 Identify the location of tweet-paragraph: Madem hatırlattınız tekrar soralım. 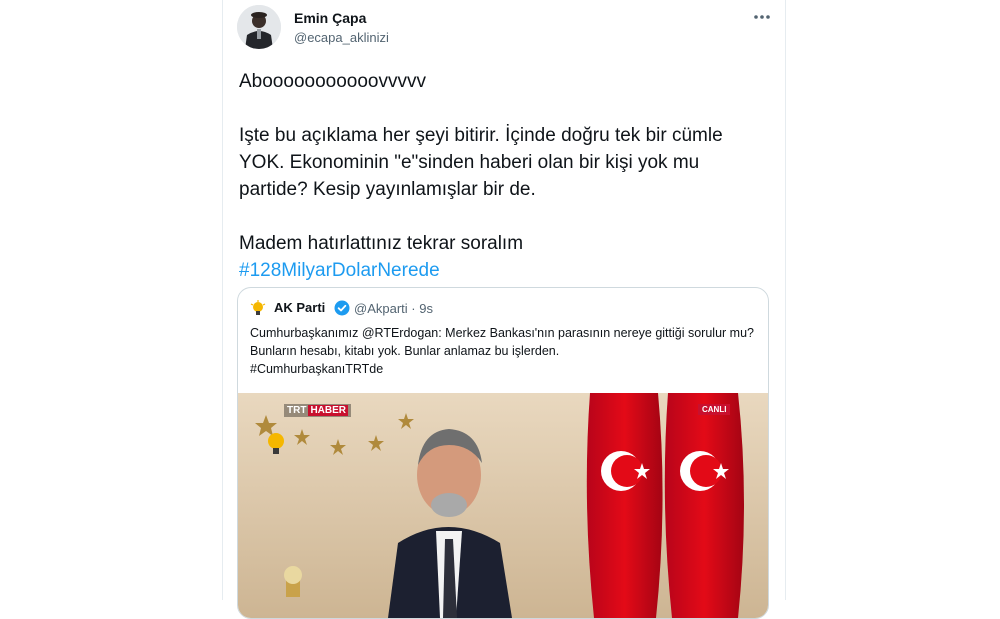
(381, 243).